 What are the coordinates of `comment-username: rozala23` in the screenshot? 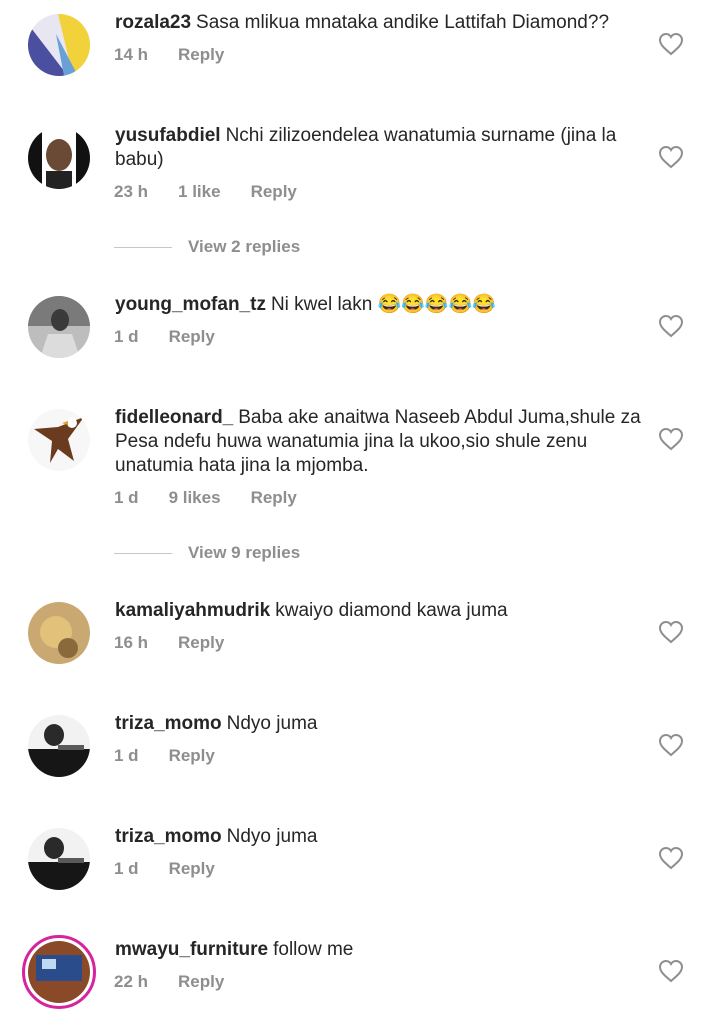 It's located at (153, 22).